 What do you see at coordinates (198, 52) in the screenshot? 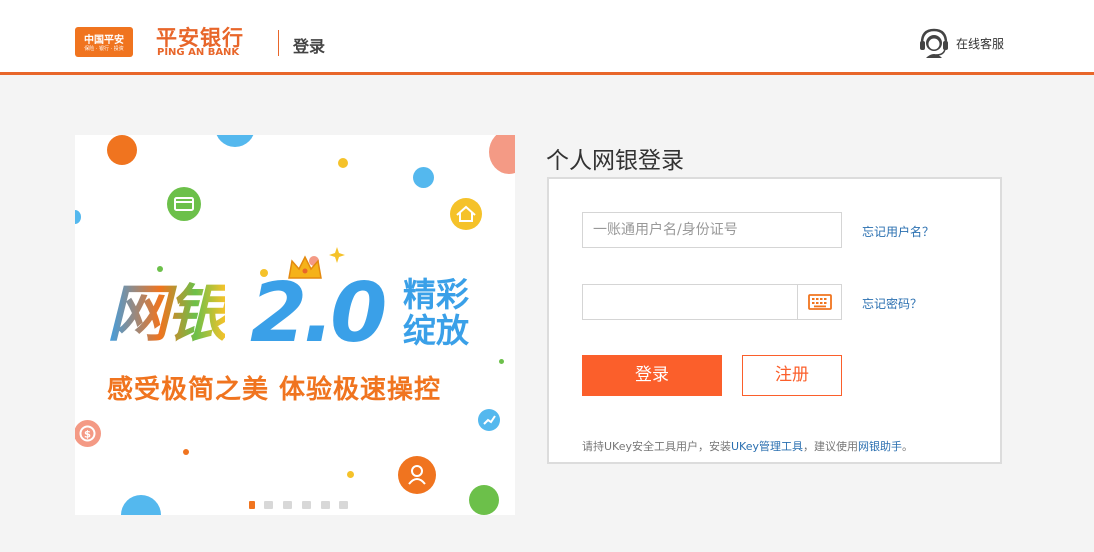
I see `bank-name-en: PING AN BANK` at bounding box center [198, 52].